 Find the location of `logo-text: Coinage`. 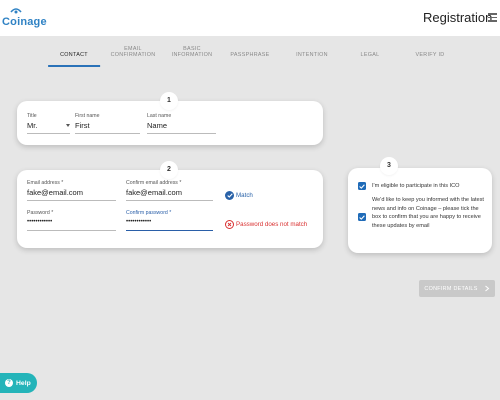

logo-text: Coinage is located at coordinates (24, 22).